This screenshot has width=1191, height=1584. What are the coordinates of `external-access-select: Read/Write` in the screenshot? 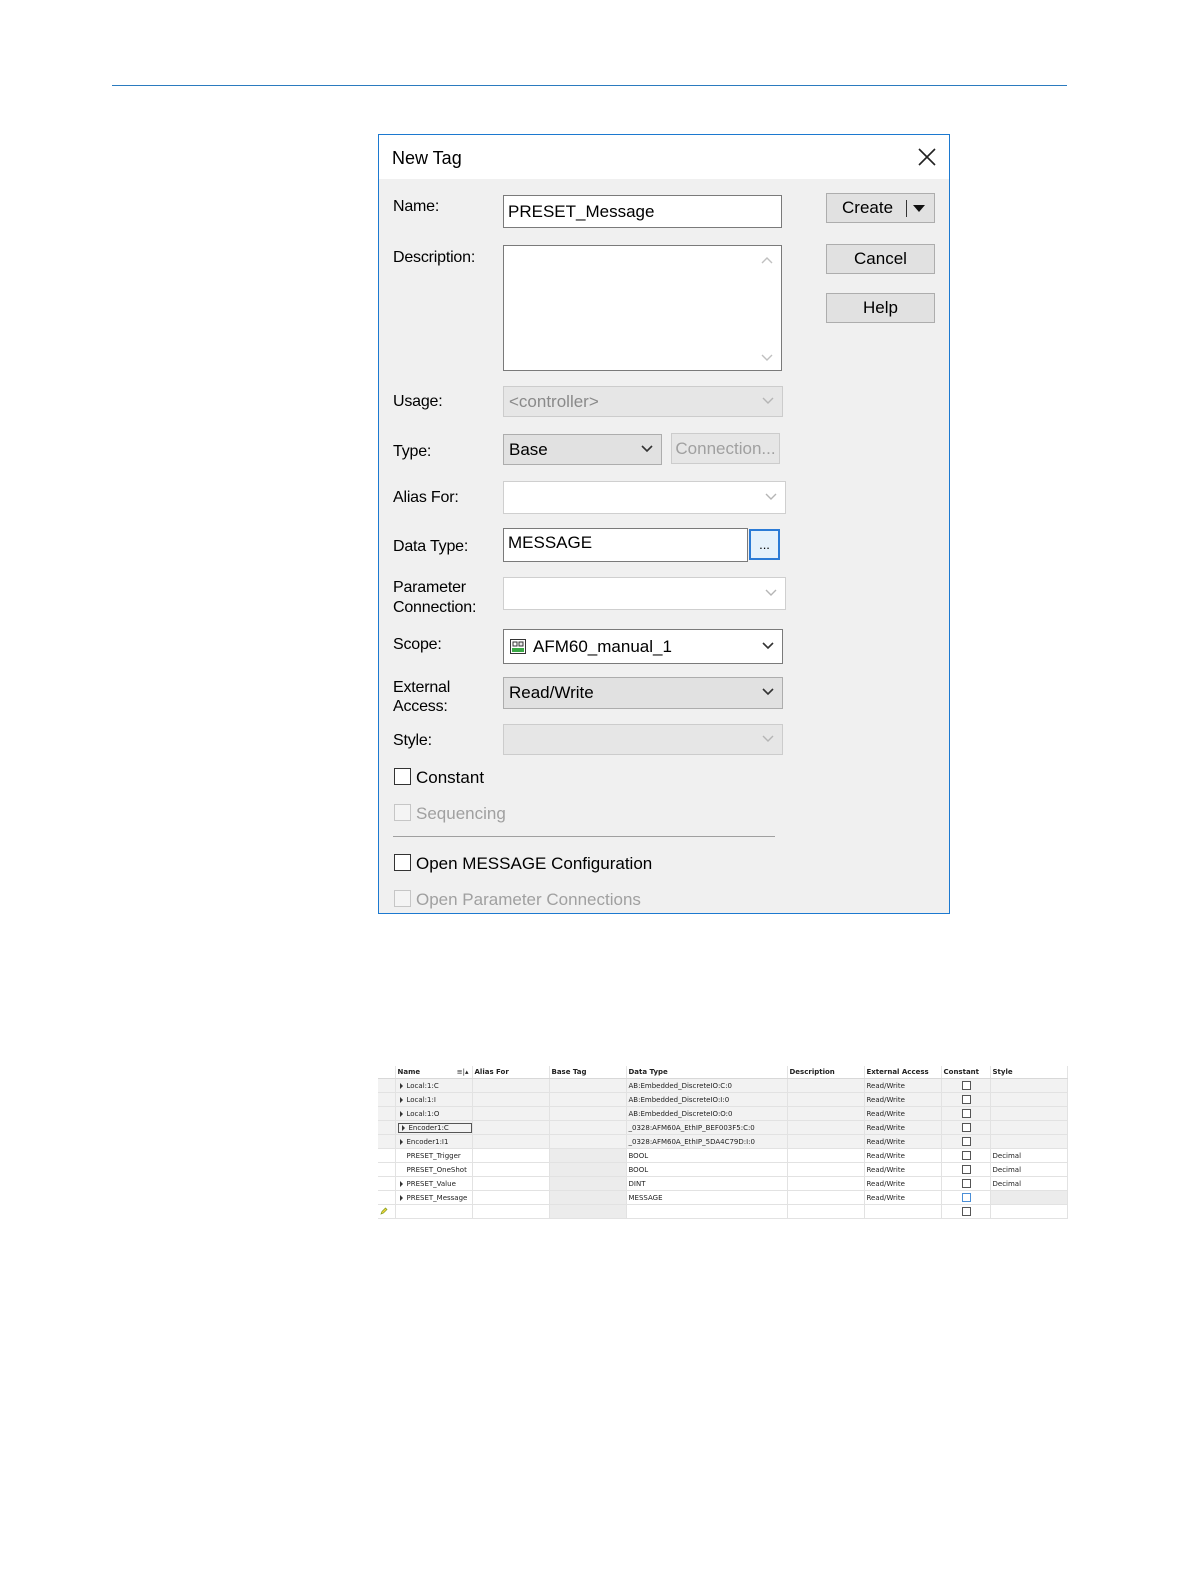 It's located at (643, 693).